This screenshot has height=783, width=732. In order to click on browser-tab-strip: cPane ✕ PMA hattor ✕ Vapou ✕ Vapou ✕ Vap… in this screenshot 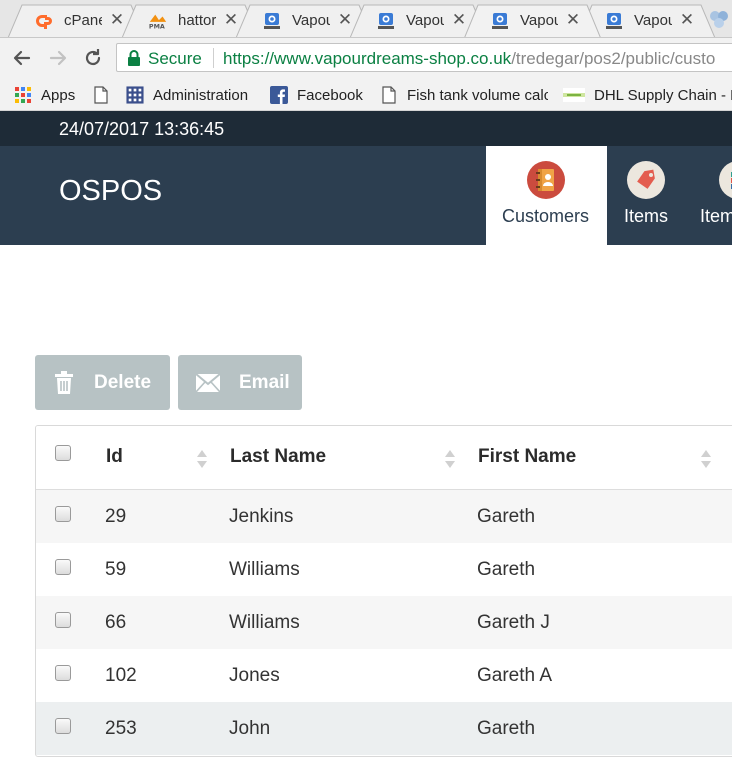, I will do `click(366, 19)`.